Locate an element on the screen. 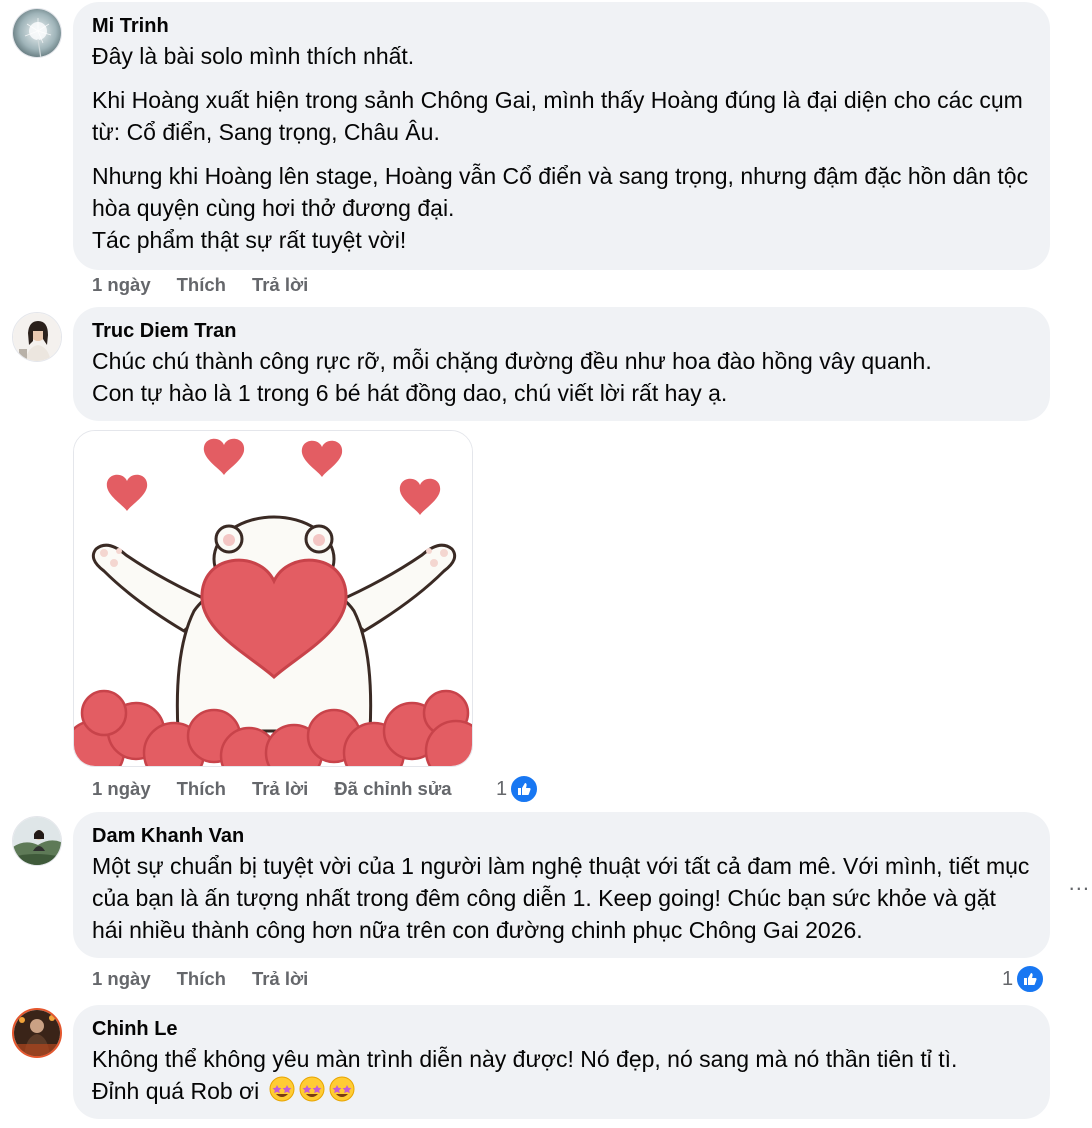 The image size is (1092, 1128). comment-actions: 1 ngày Thích Trả lời Đã chỉnh sửa is located at coordinates (272, 789).